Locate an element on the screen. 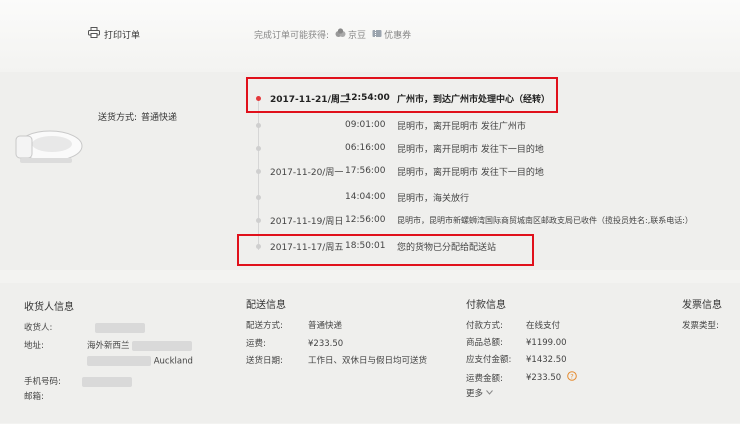 This screenshot has width=740, height=424. payment-payable-value: ¥1432.50 is located at coordinates (546, 360).